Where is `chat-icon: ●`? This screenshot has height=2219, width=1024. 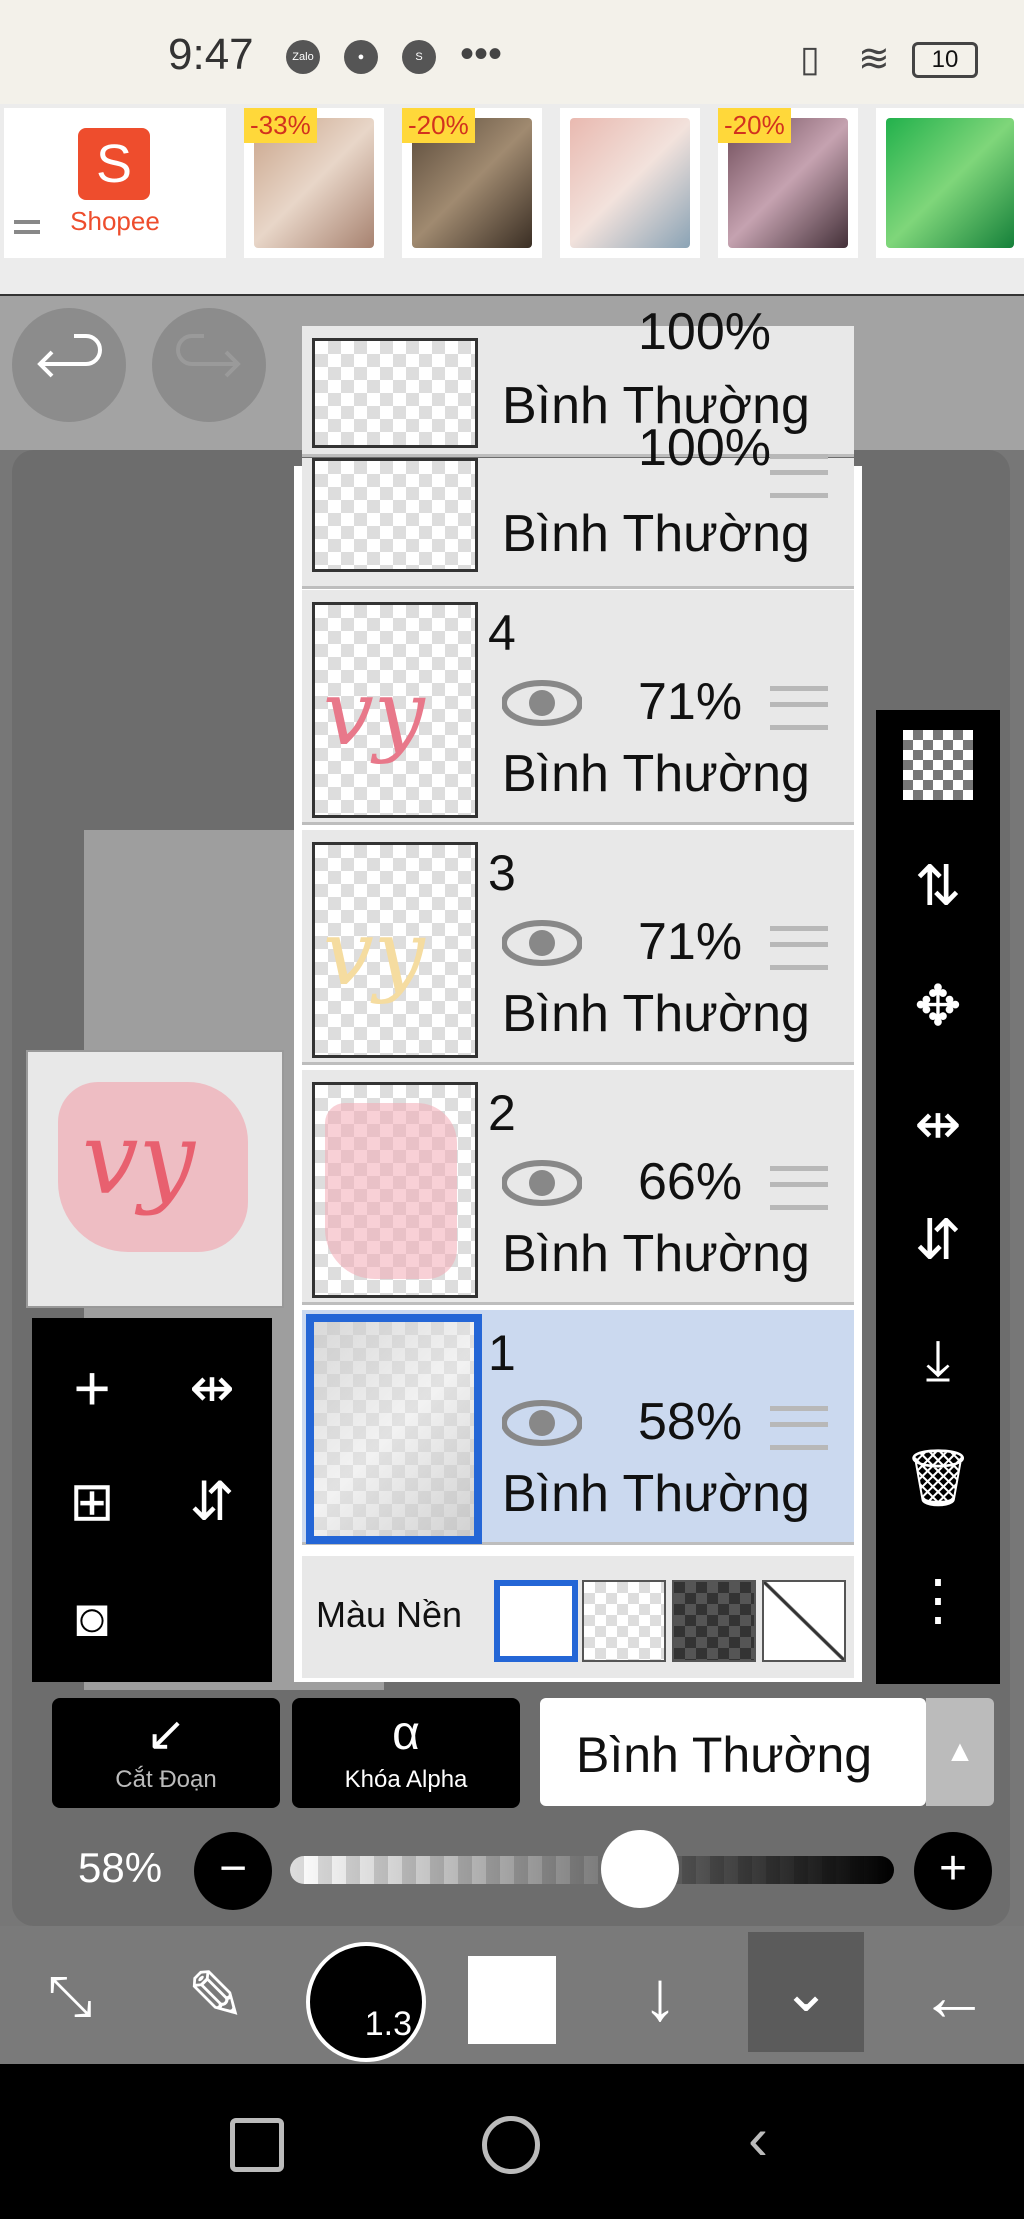 chat-icon: ● is located at coordinates (361, 57).